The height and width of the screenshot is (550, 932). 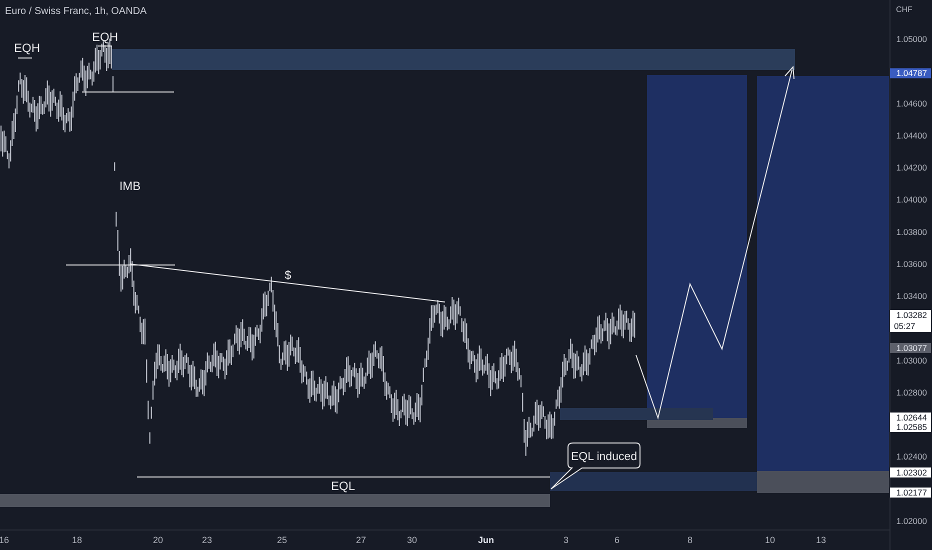 What do you see at coordinates (910, 417) in the screenshot?
I see `price-badge: 1.02644` at bounding box center [910, 417].